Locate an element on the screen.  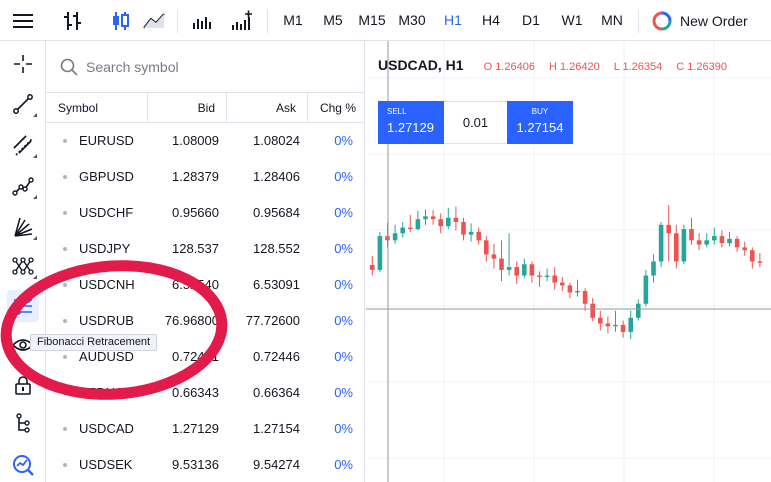
bid-price: 9.53136 is located at coordinates (195, 464).